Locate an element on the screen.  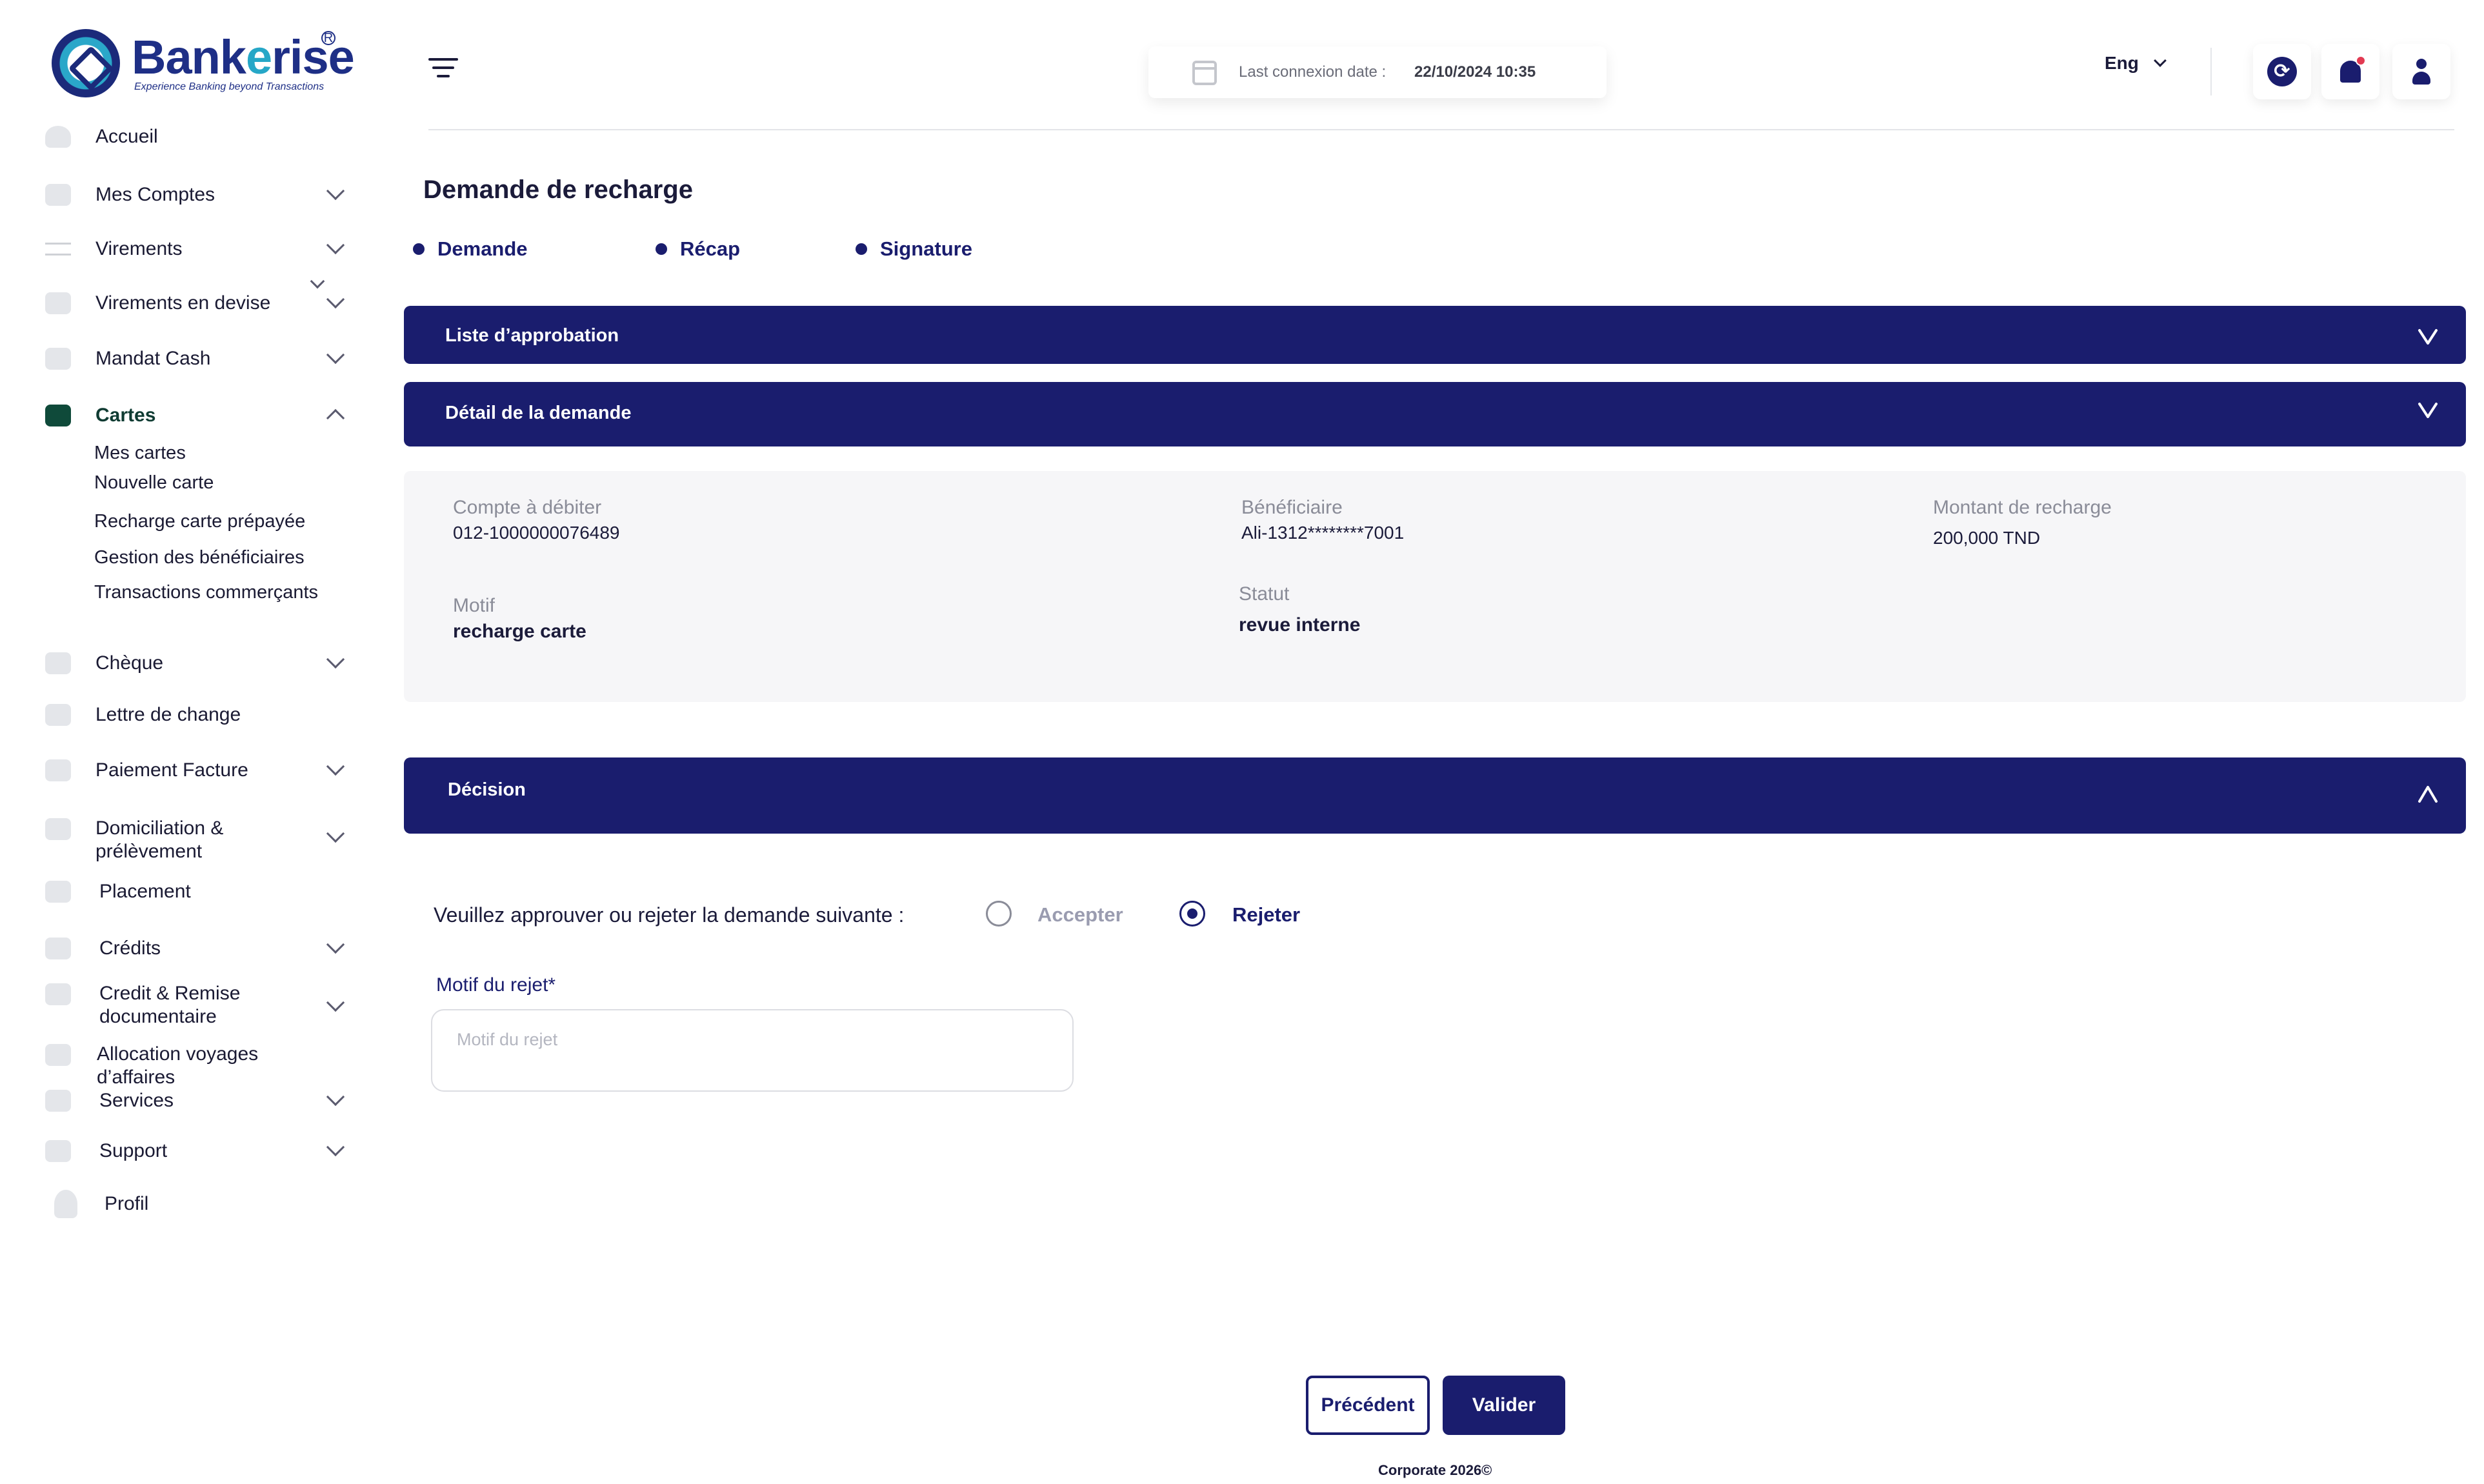
sidebar-item-lettre-de-change: Lettre de change is located at coordinates (200, 715).